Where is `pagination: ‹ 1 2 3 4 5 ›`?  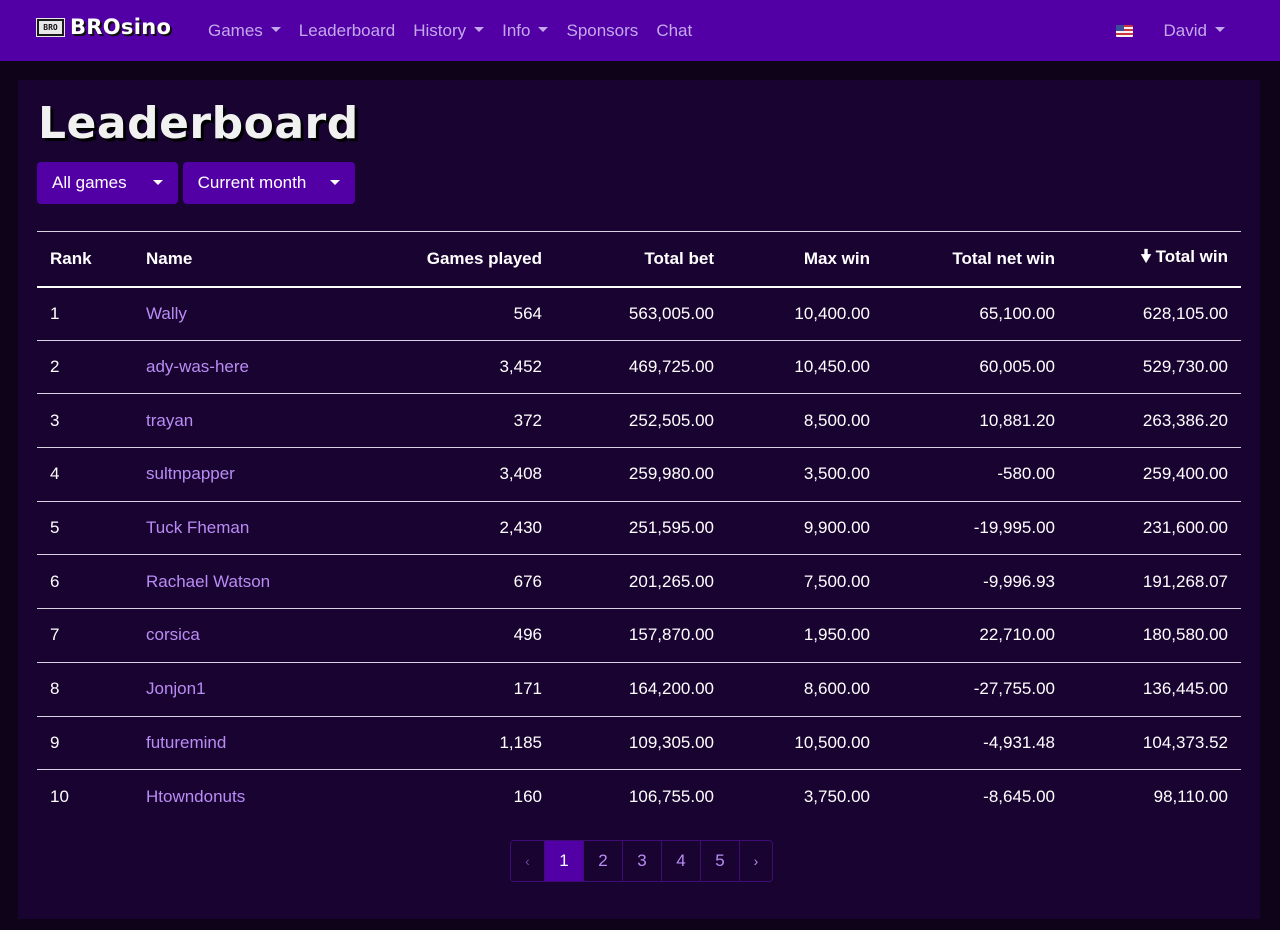
pagination: ‹ 1 2 3 4 5 › is located at coordinates (641, 861).